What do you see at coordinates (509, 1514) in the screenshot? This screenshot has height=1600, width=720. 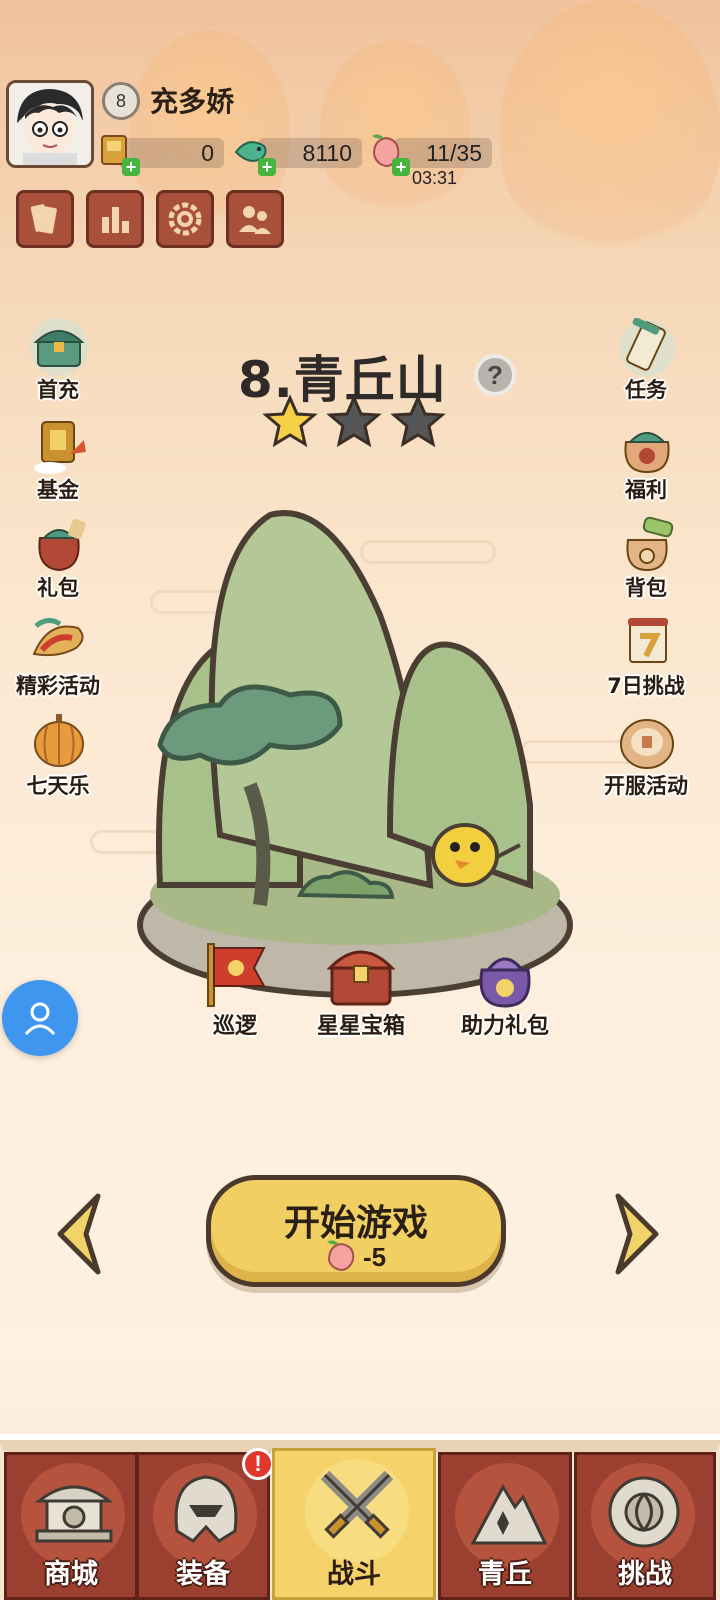 I see `qingqiu-mountain-icon` at bounding box center [509, 1514].